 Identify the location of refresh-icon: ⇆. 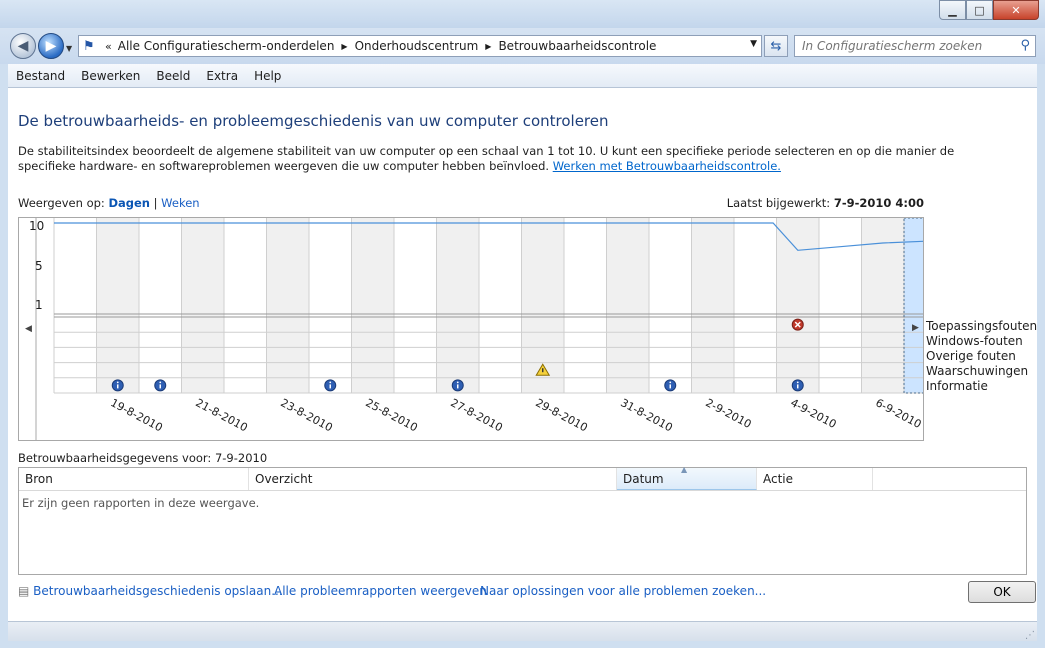
(776, 46).